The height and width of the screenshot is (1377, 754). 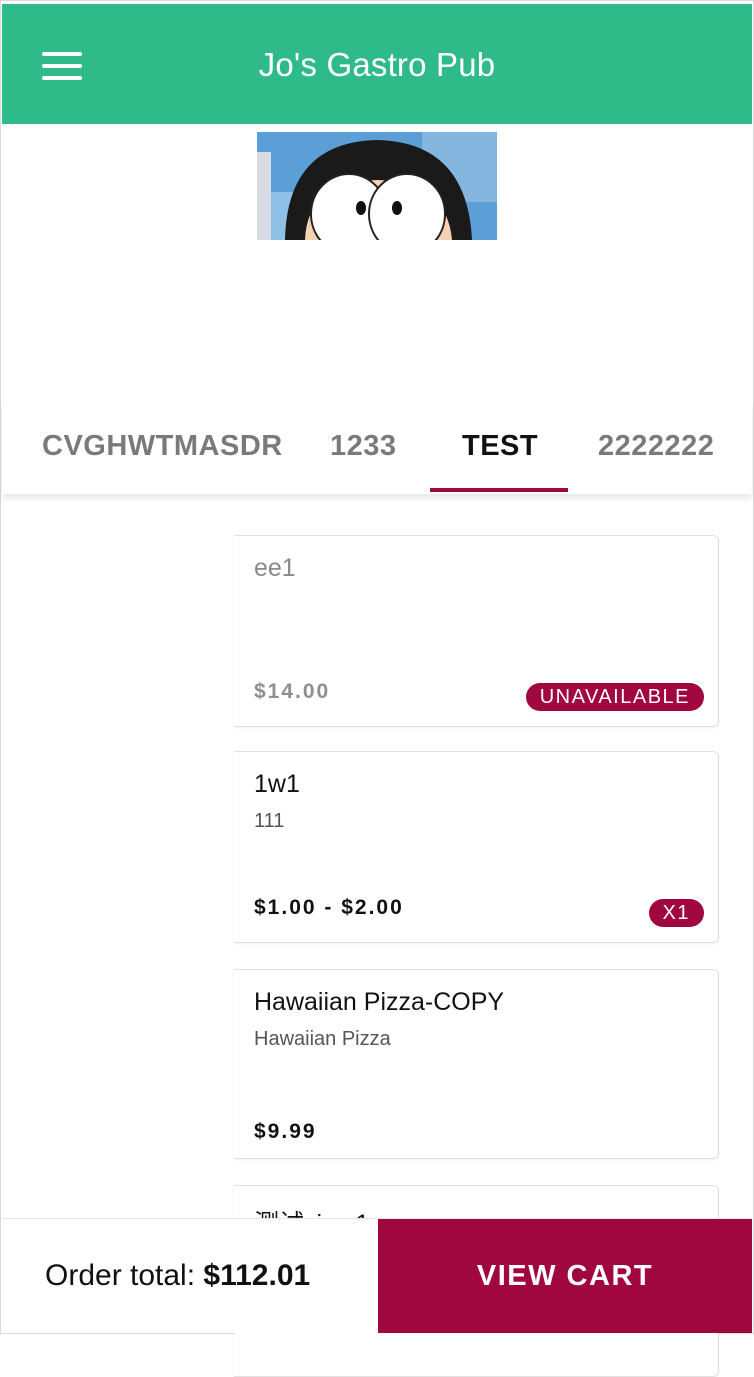 What do you see at coordinates (162, 448) in the screenshot?
I see `tab-cvghwtmasdr: CVGHWTMASDR` at bounding box center [162, 448].